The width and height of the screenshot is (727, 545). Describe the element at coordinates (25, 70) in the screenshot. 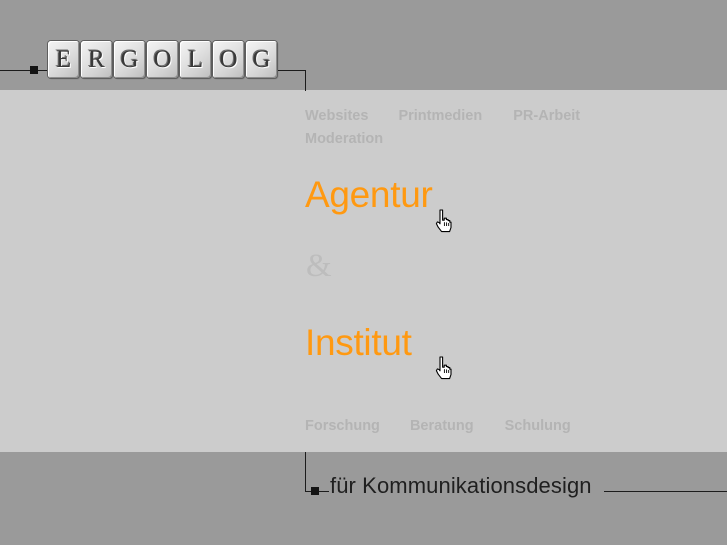

I see `header-rule-left` at that location.